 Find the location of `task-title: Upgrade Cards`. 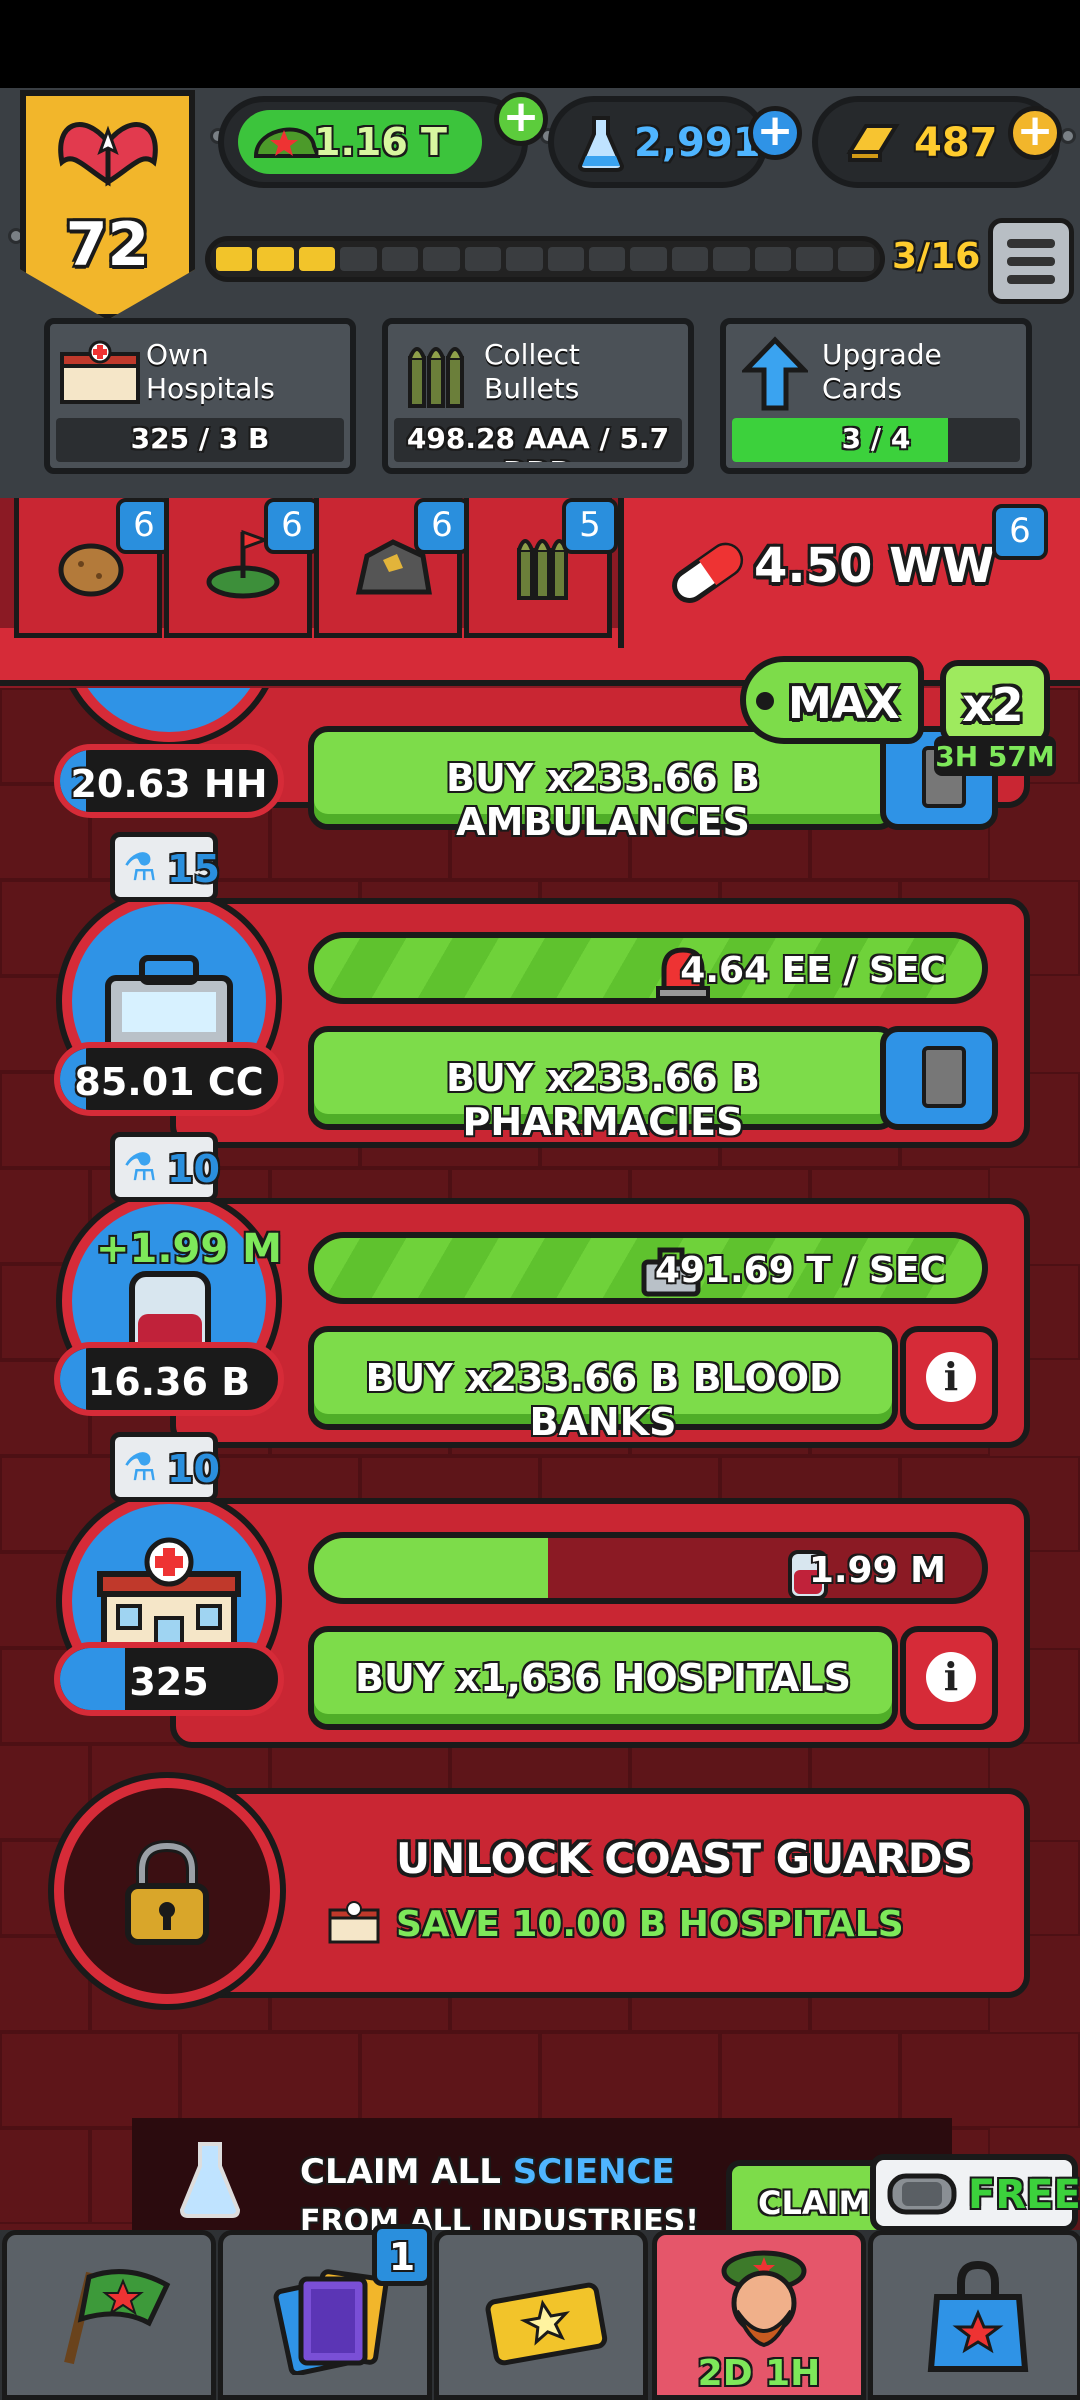

task-title: Upgrade Cards is located at coordinates (882, 371).